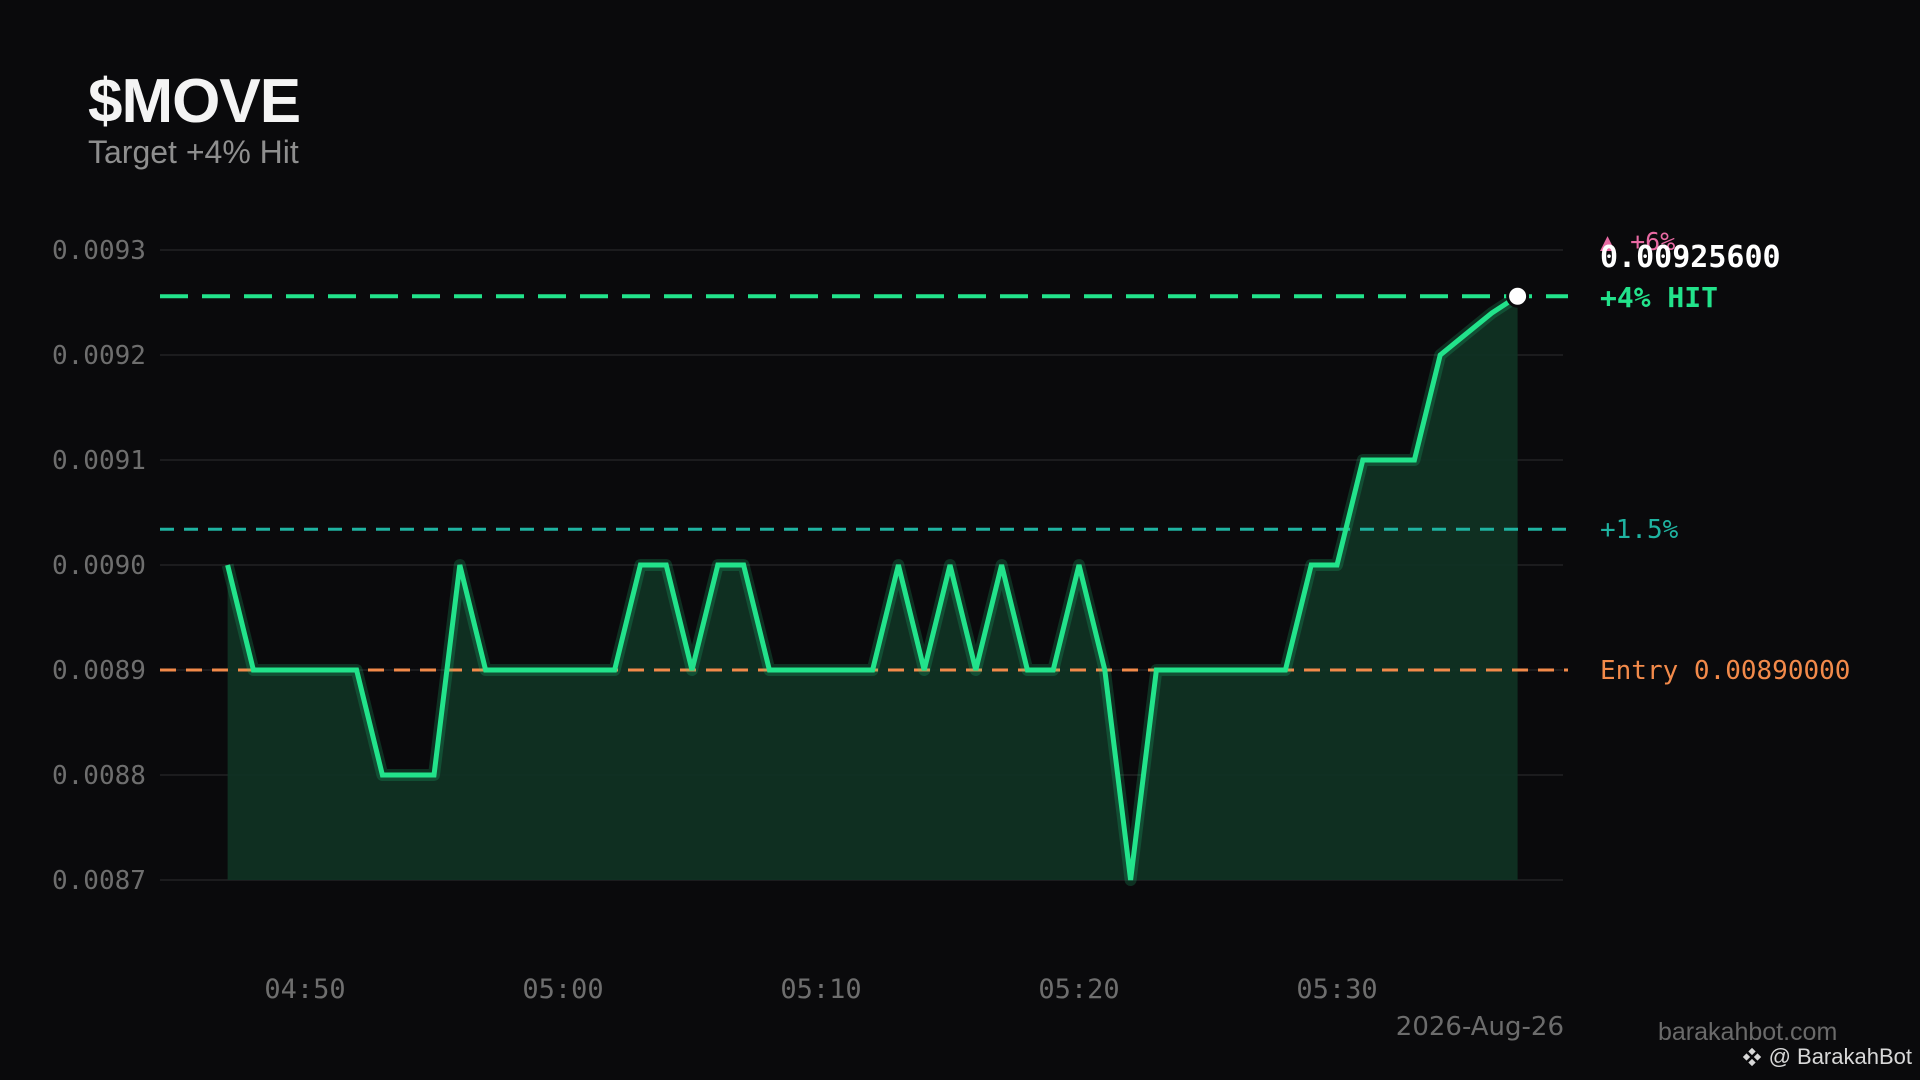 The height and width of the screenshot is (1080, 1920). I want to click on y-tick-label: 0.0089, so click(99, 671).